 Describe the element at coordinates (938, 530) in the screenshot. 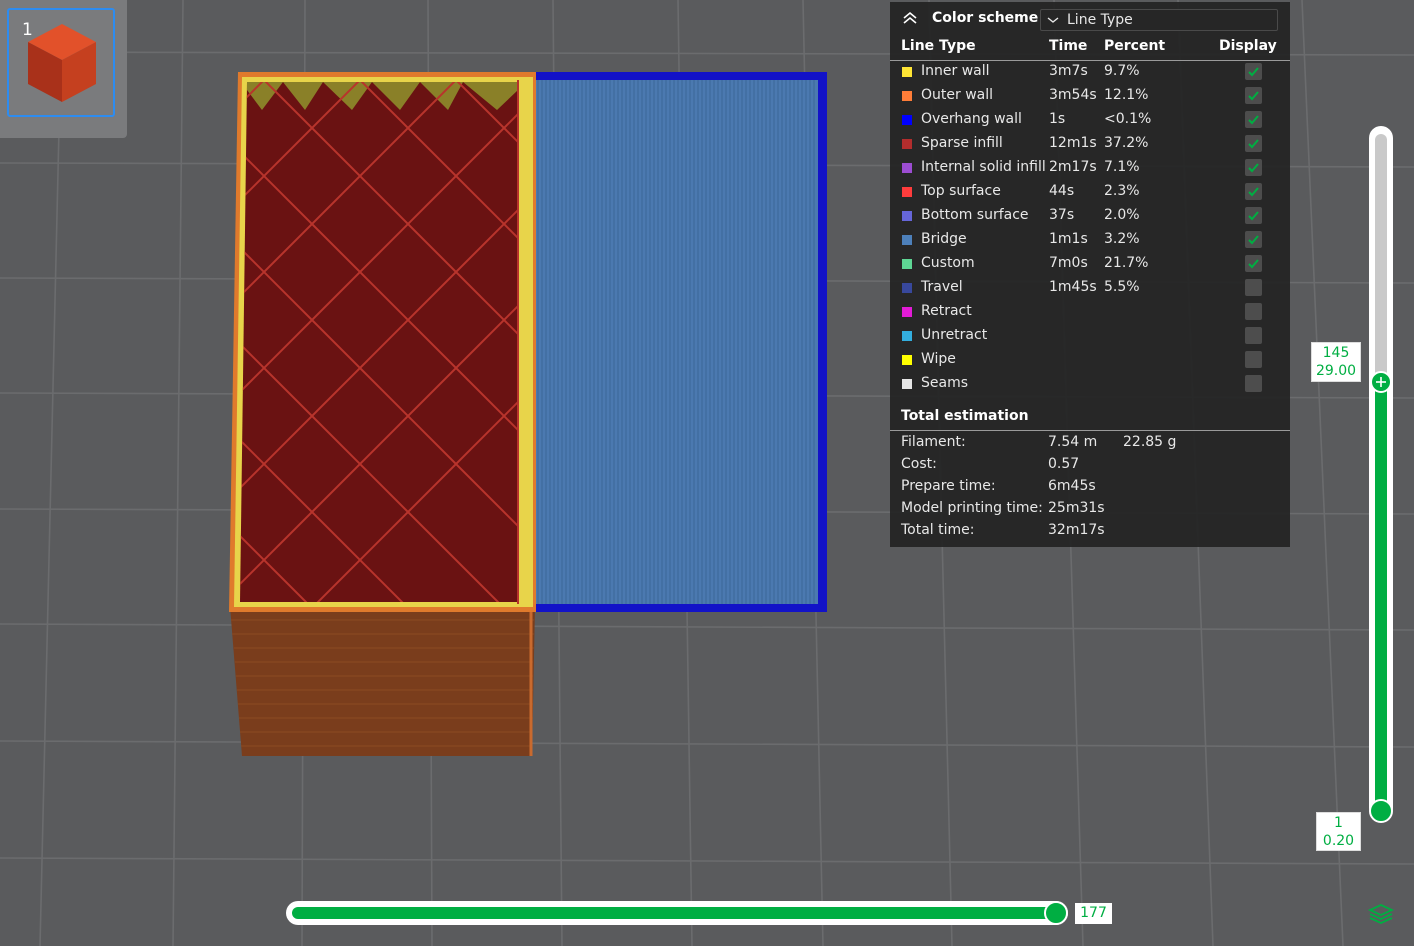

I see `total-time-label: Total time:` at that location.